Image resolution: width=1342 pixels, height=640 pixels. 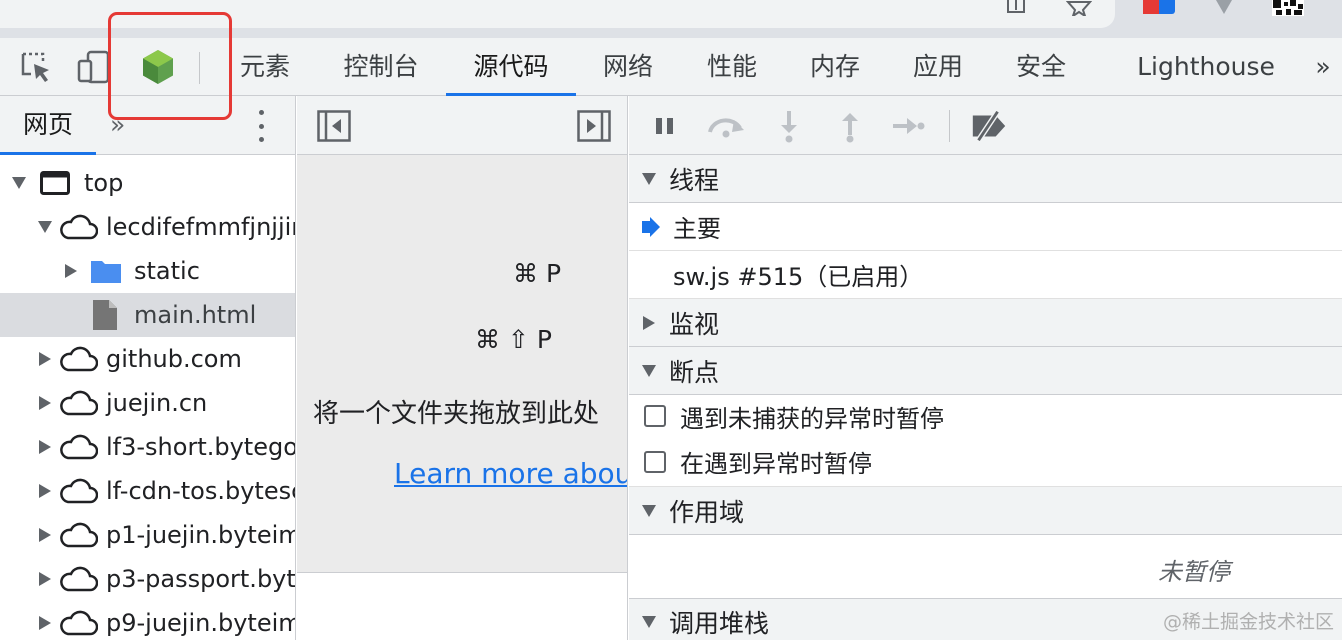 I want to click on more-tabs-button: », so click(x=1323, y=67).